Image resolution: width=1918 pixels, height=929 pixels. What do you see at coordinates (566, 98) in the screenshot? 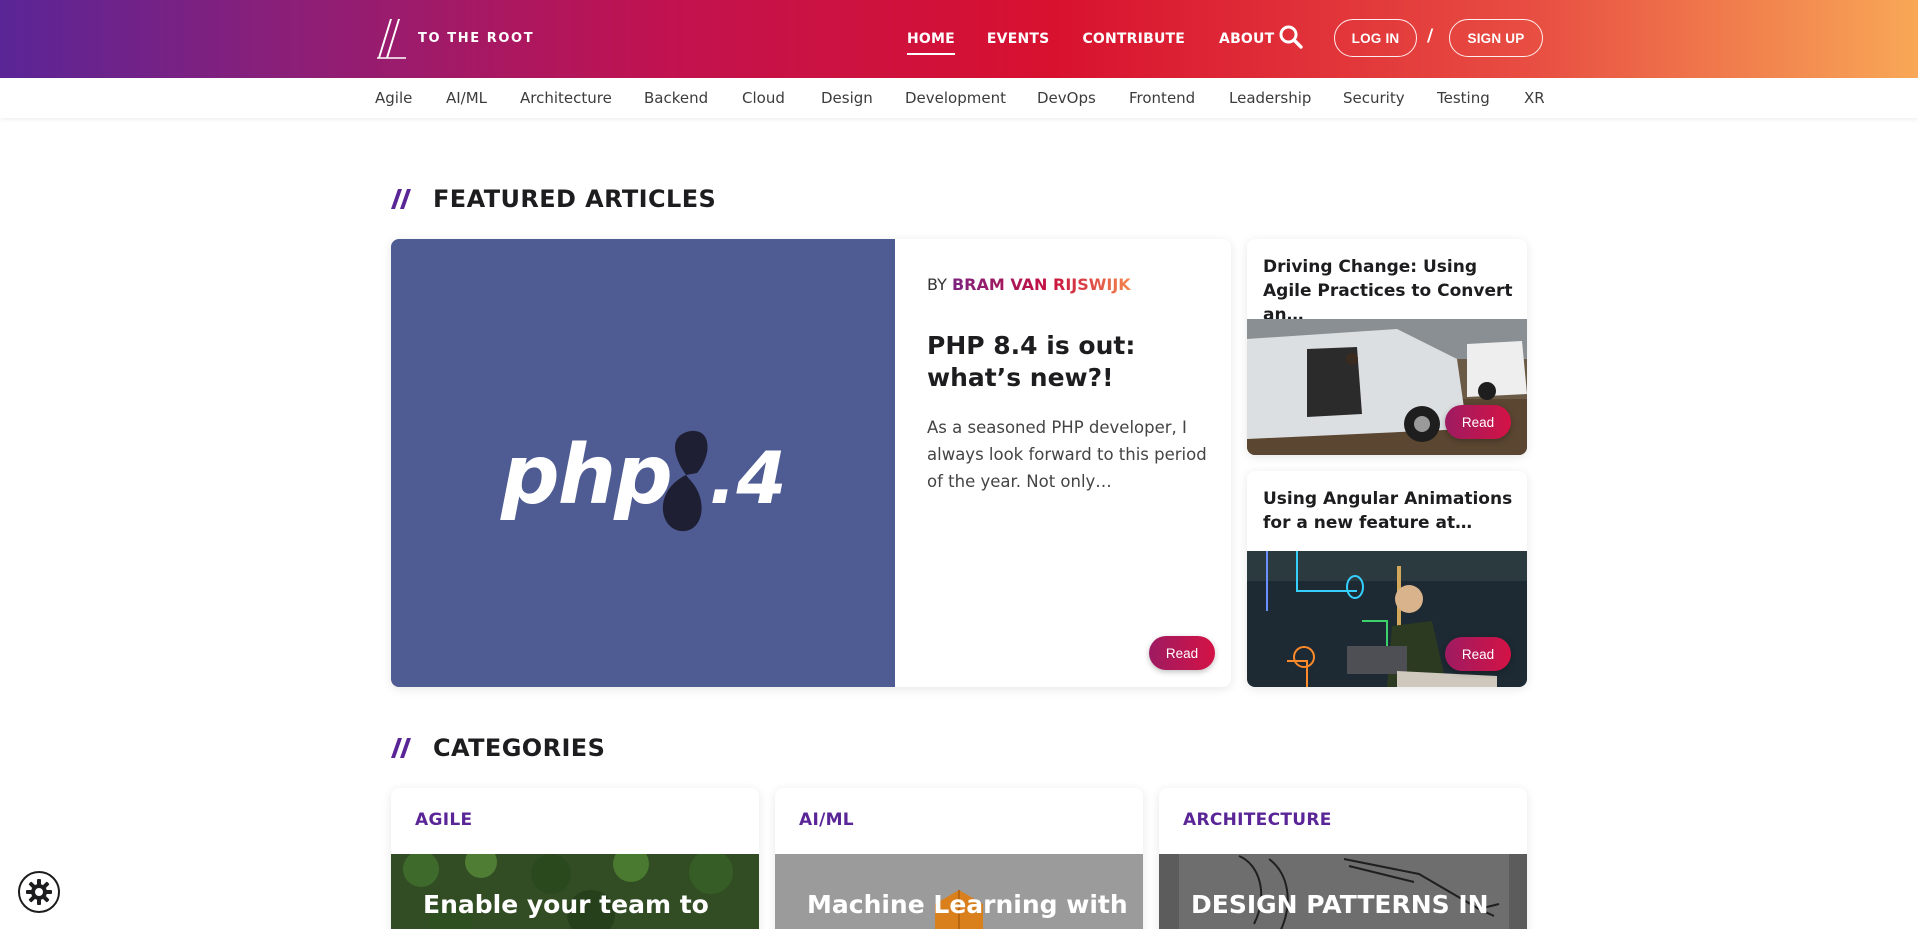
I see `category-link-architecture: Architecture` at bounding box center [566, 98].